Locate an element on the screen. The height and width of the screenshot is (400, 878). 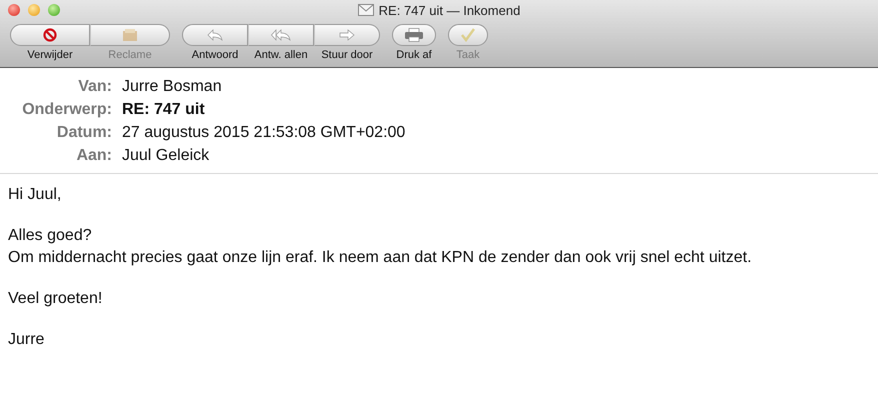
window-title: RE: 747 uit — Inkomend is located at coordinates (449, 10).